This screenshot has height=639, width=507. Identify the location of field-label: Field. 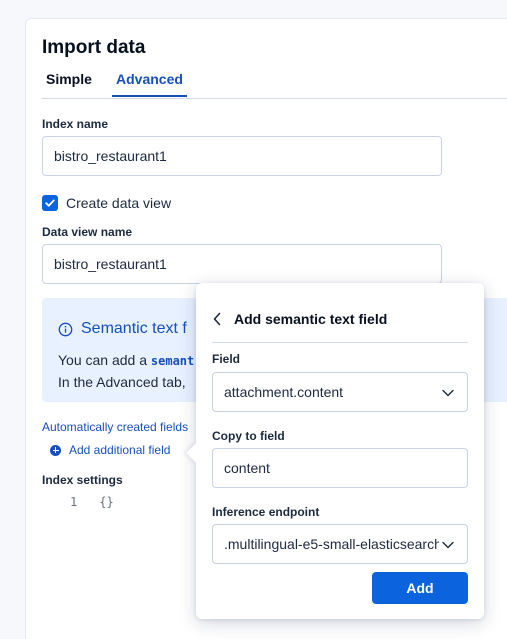
(226, 359).